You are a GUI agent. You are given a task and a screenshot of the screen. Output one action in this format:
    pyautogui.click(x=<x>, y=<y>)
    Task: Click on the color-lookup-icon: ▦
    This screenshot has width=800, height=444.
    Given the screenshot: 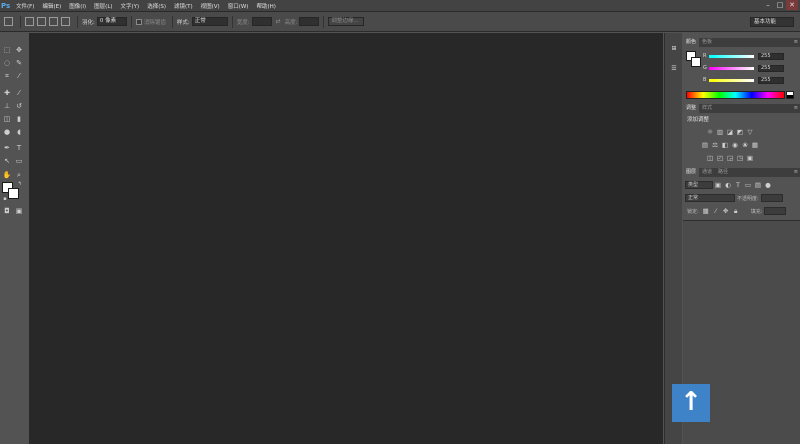 What is the action you would take?
    pyautogui.click(x=755, y=145)
    